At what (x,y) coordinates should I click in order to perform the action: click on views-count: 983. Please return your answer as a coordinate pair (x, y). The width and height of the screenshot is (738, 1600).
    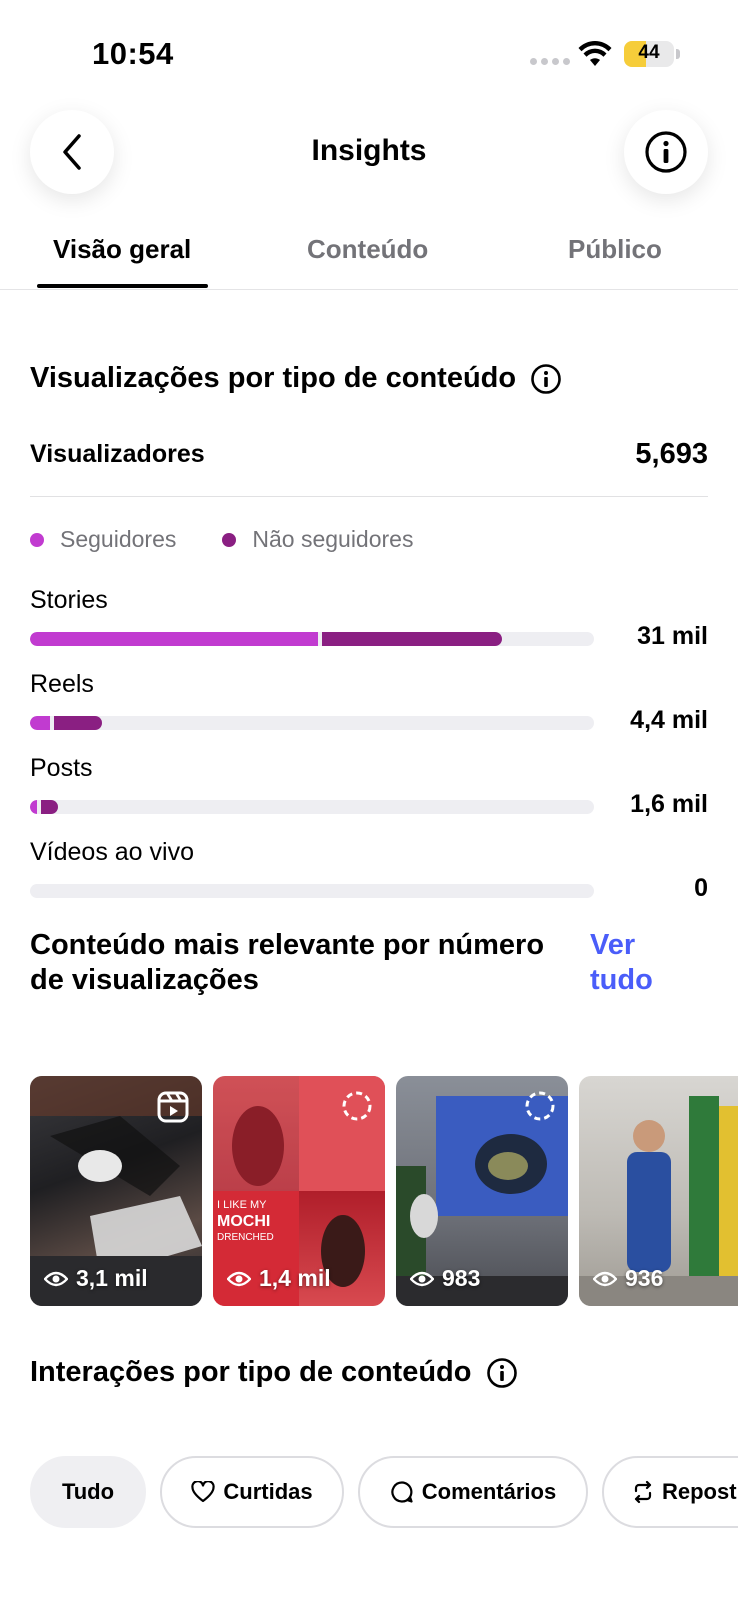
    Looking at the image, I should click on (461, 1278).